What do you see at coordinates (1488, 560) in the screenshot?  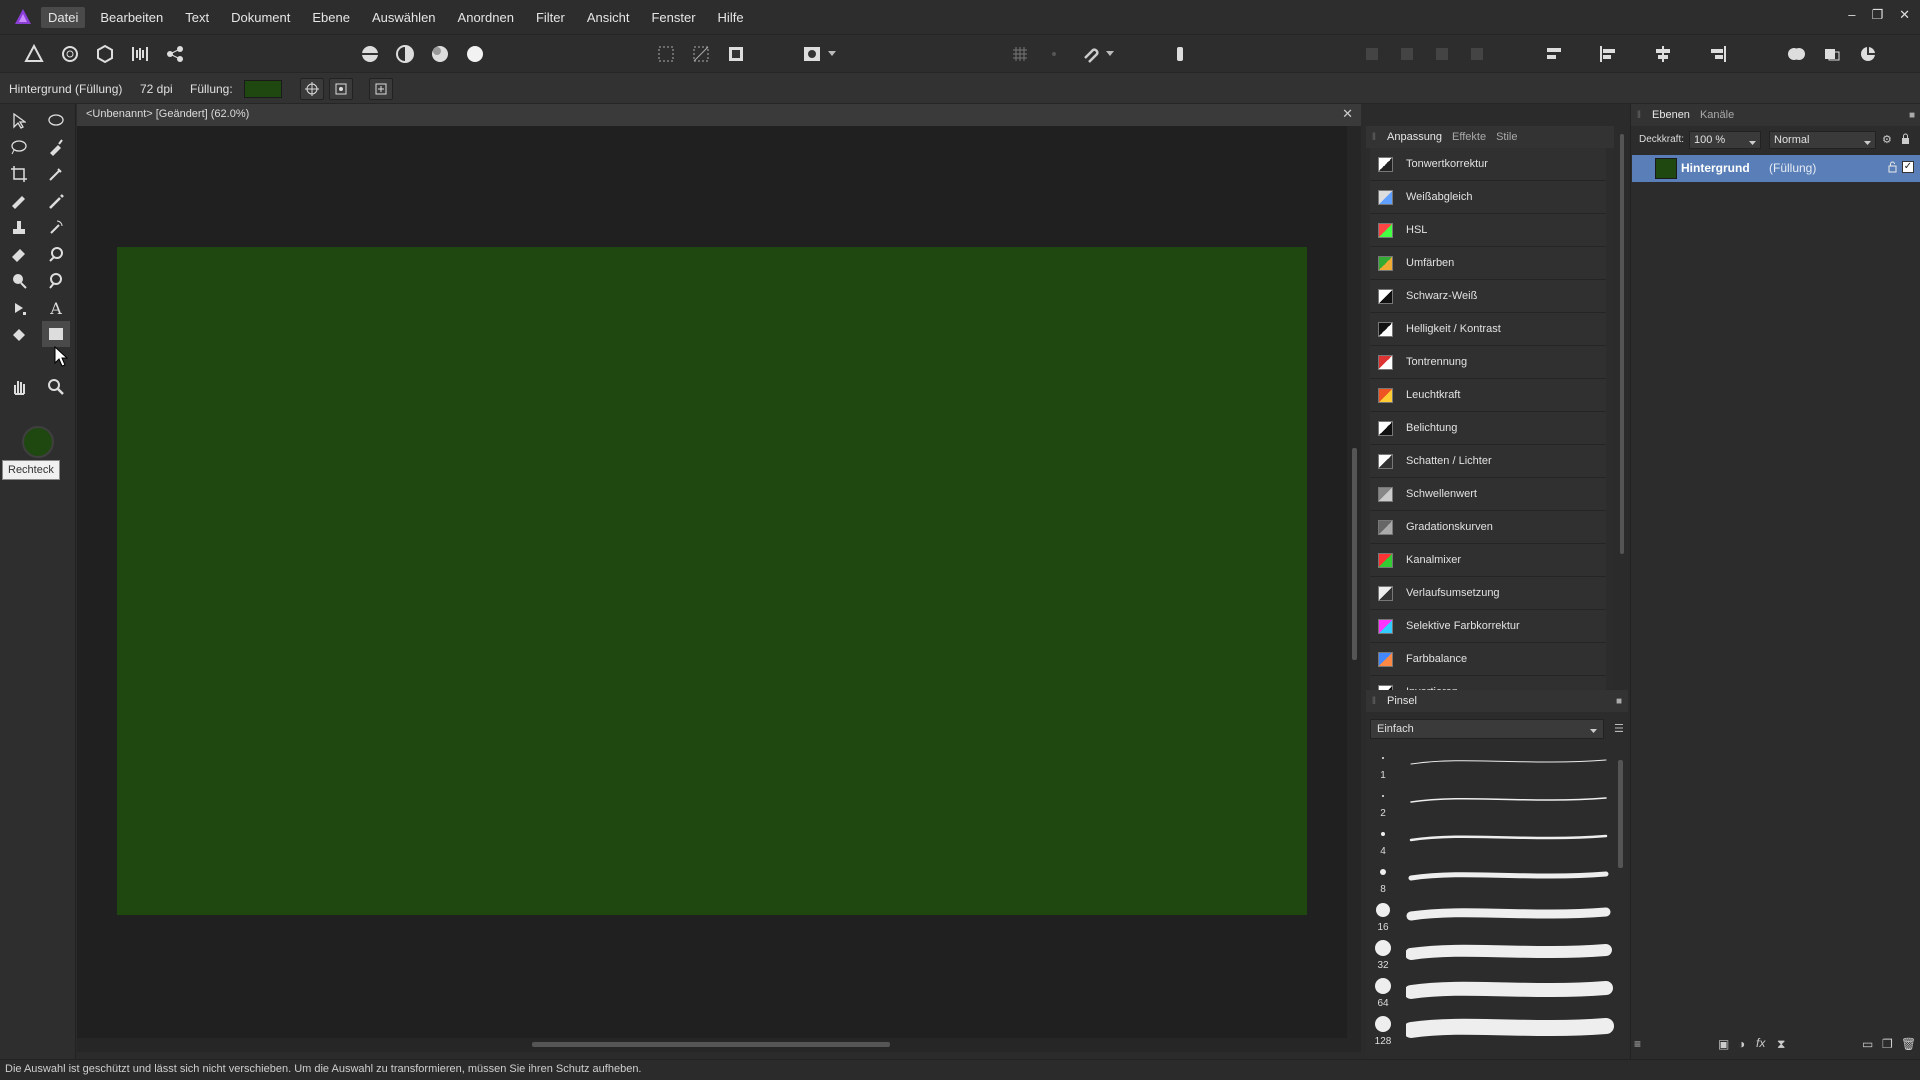 I see `adjustment-item: Kanalmixer` at bounding box center [1488, 560].